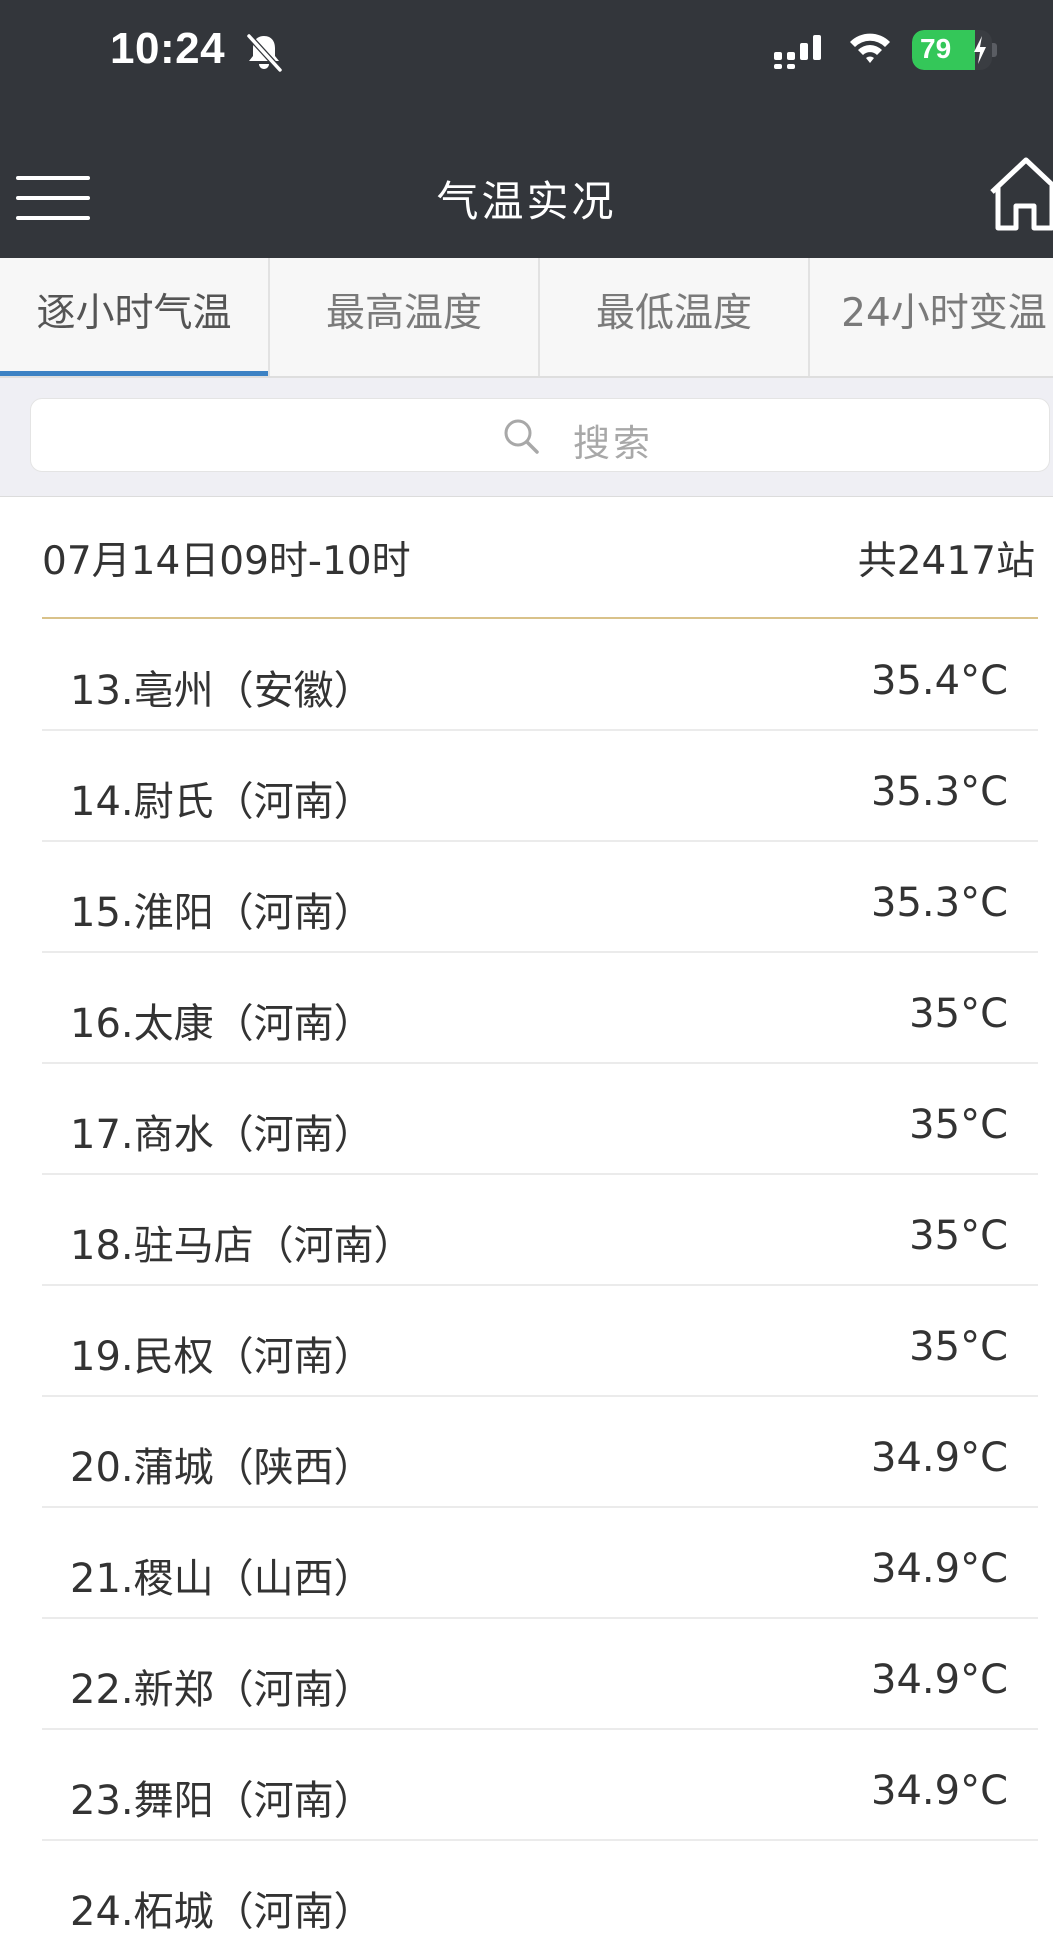  What do you see at coordinates (405, 317) in the screenshot?
I see `tab-max-temp: 最高温度` at bounding box center [405, 317].